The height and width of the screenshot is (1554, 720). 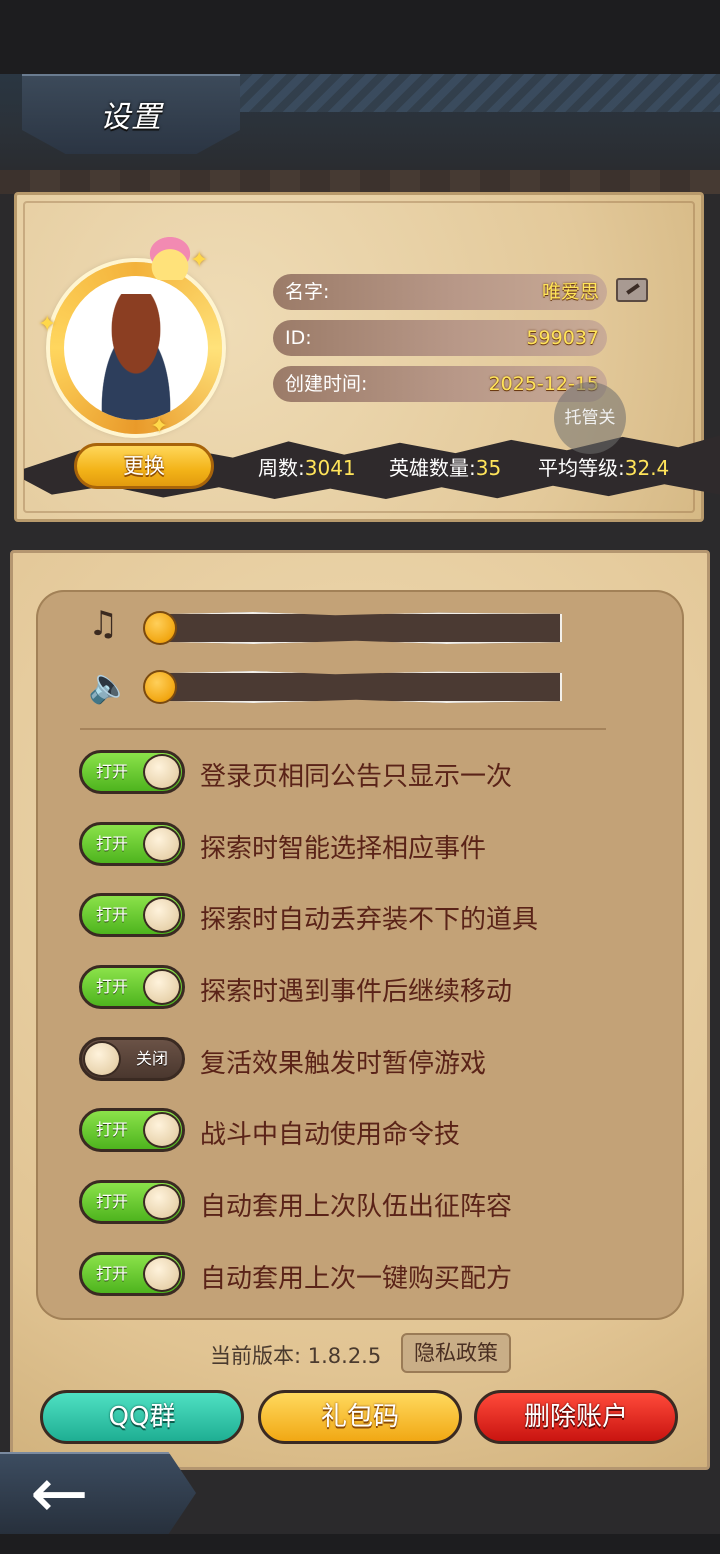 What do you see at coordinates (343, 849) in the screenshot?
I see `option-label: 探索时智能选择相应事件` at bounding box center [343, 849].